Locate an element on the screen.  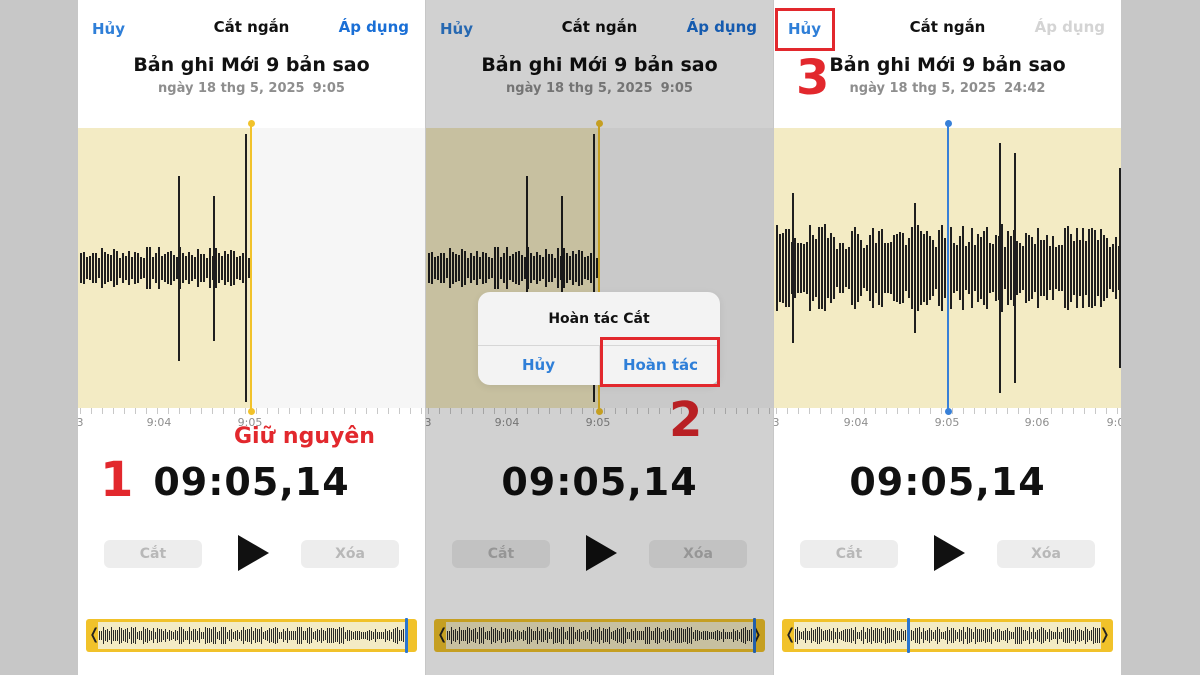
step-number-3: 3 is located at coordinates (813, 78).